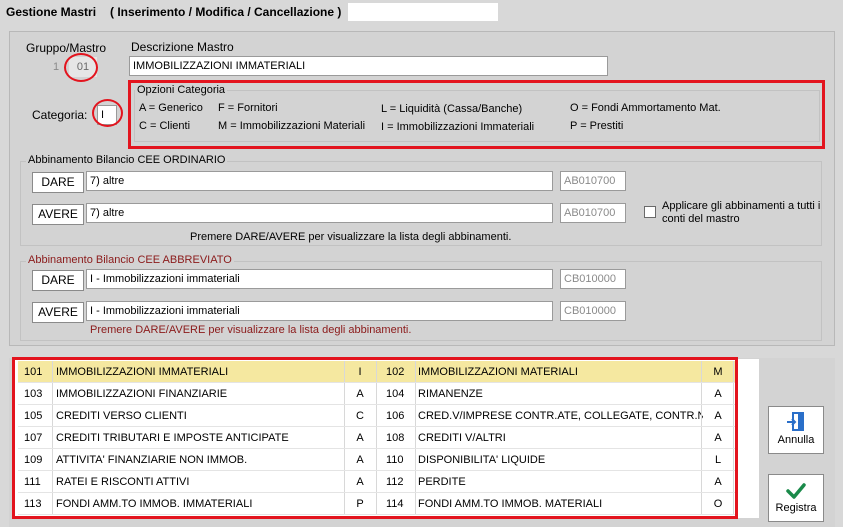 The width and height of the screenshot is (843, 527). Describe the element at coordinates (51, 12) in the screenshot. I see `window-title: Gestione Mastri` at that location.